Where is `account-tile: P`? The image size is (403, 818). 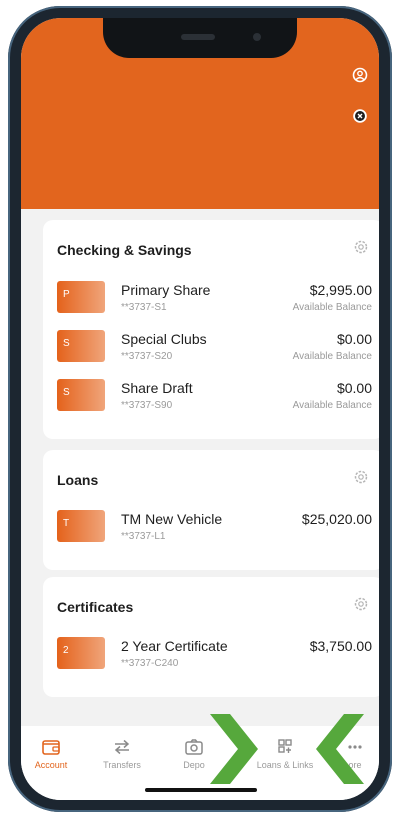
account-tile: P is located at coordinates (81, 297).